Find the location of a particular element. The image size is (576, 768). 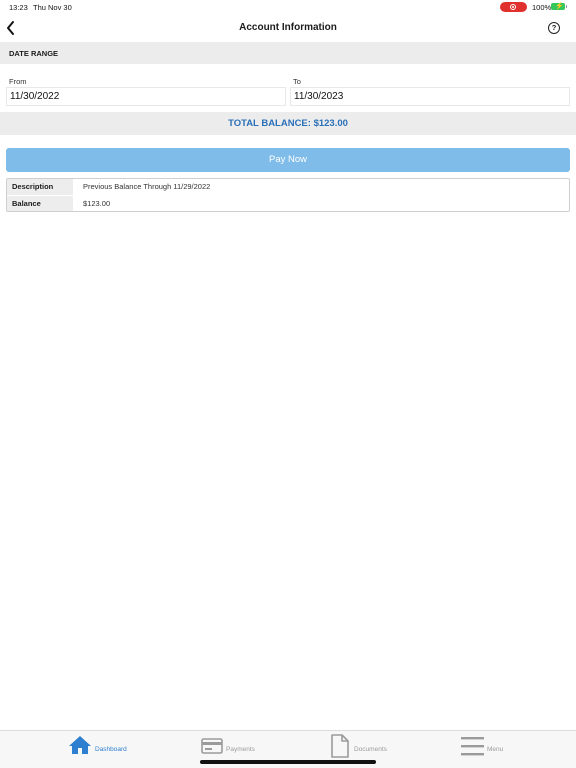

tab-label: Payments is located at coordinates (240, 749).